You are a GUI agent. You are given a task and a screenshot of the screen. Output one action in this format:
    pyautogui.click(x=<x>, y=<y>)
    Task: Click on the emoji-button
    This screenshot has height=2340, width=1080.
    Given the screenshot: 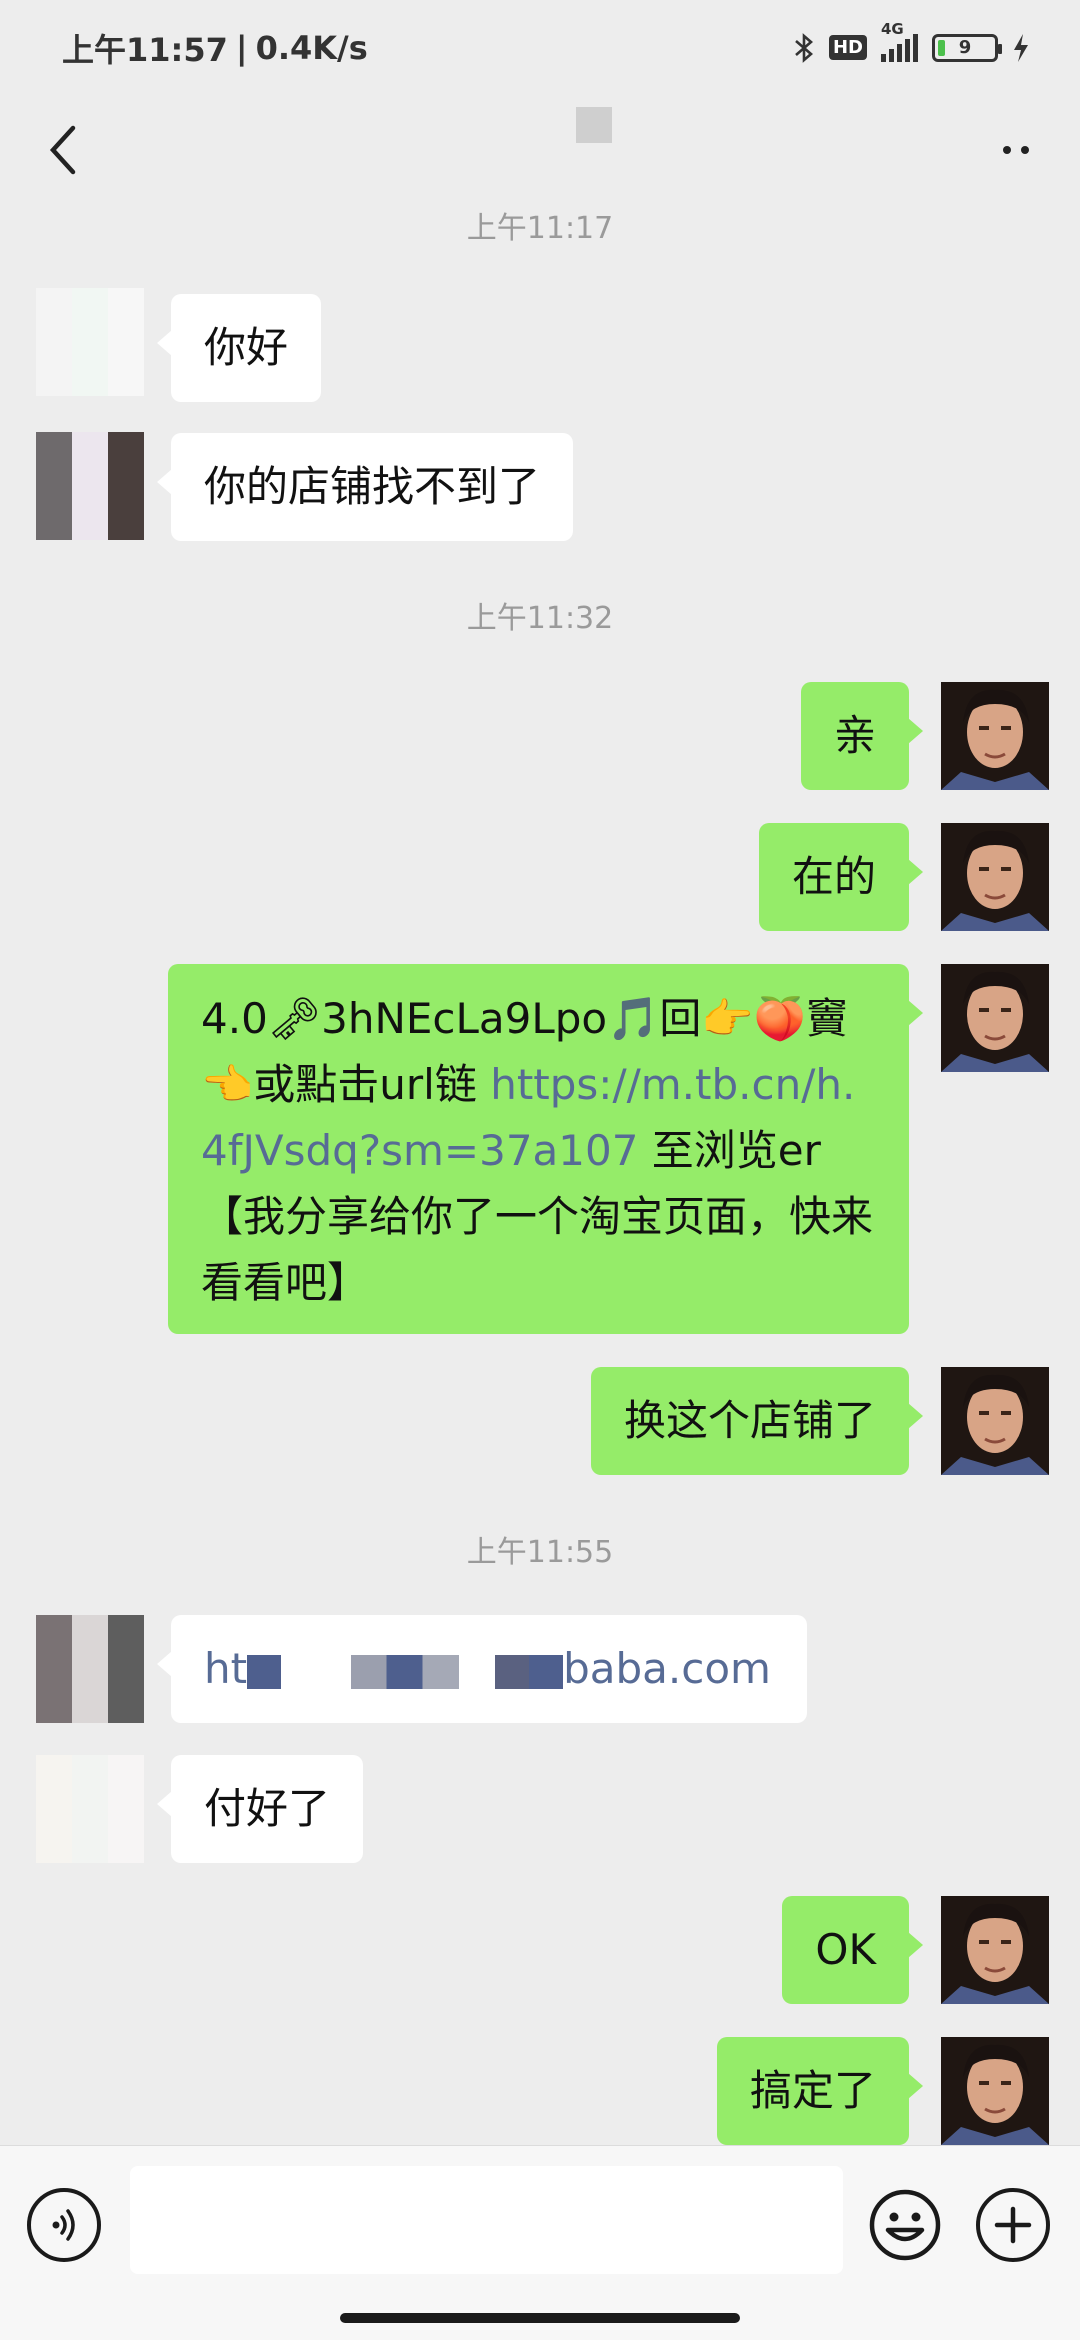 What is the action you would take?
    pyautogui.click(x=905, y=2225)
    